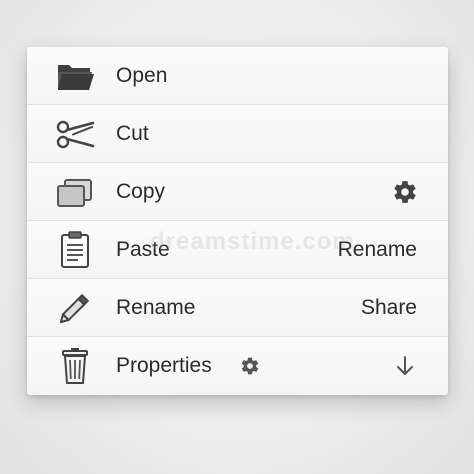 The width and height of the screenshot is (474, 474). Describe the element at coordinates (141, 191) in the screenshot. I see `menu-item-label: Copy` at that location.